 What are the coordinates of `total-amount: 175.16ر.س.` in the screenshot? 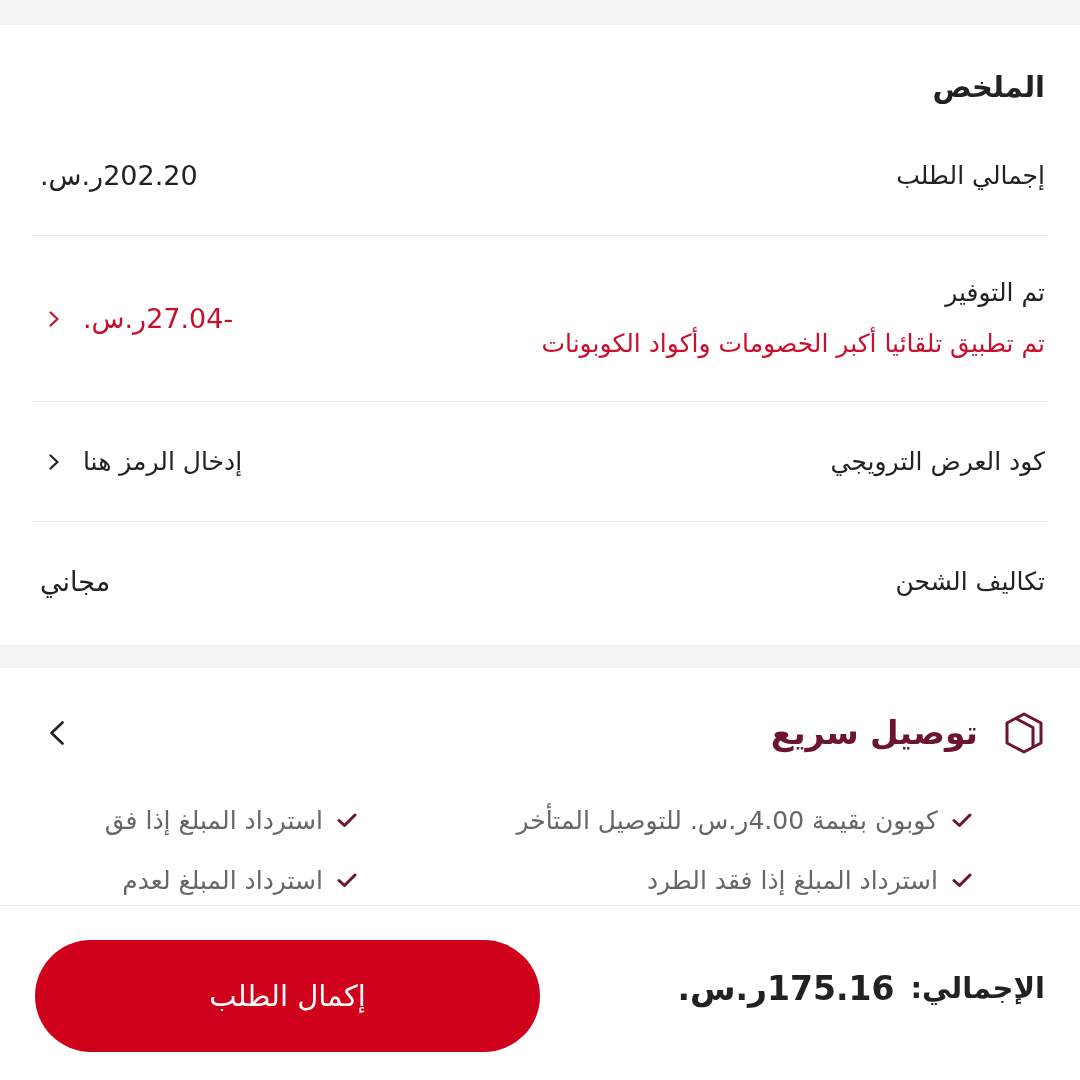 It's located at (786, 988).